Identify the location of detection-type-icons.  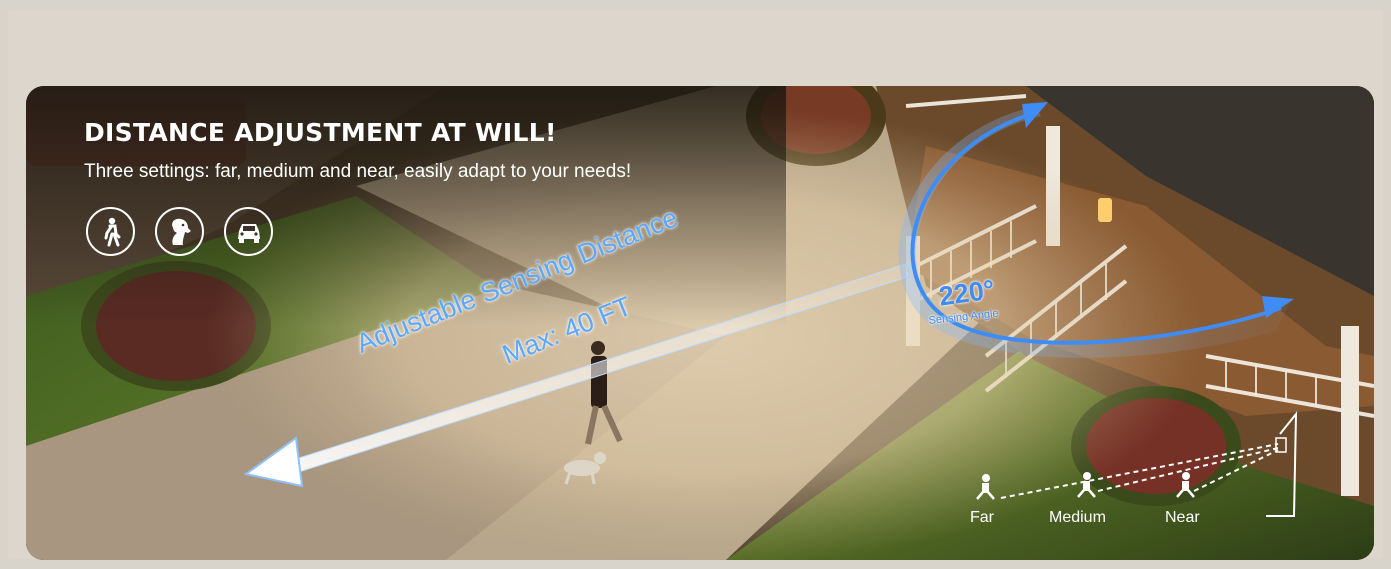
(179, 231).